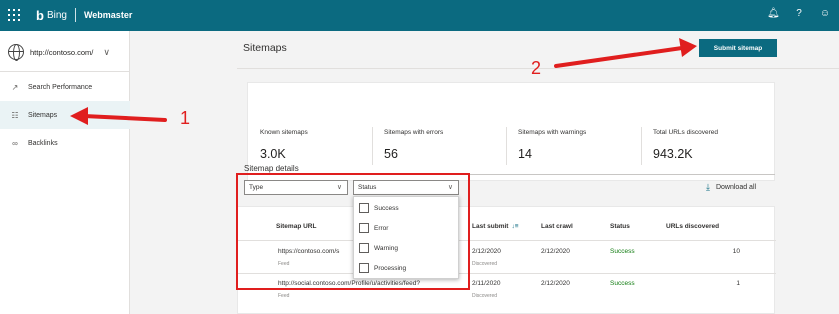 This screenshot has width=839, height=314. I want to click on sidebar-item-backlinks: ∞ Backlinks, so click(65, 143).